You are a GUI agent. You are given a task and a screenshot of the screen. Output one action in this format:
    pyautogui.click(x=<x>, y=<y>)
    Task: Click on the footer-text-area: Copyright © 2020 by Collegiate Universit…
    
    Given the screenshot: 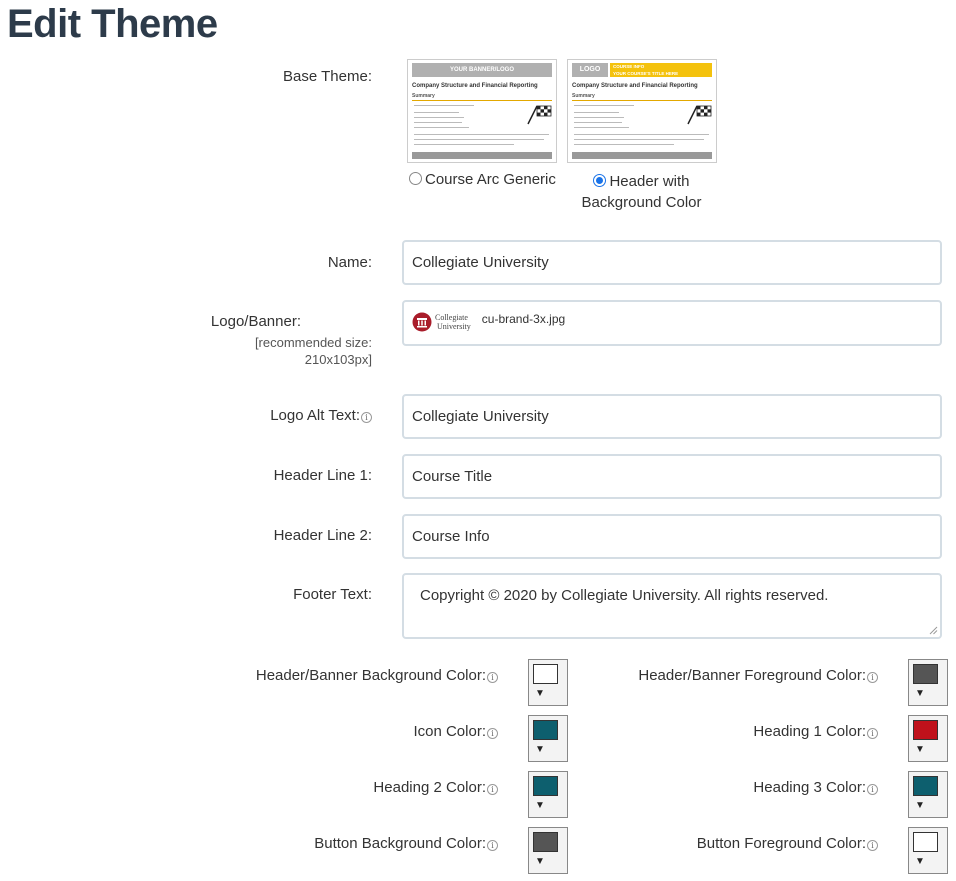 What is the action you would take?
    pyautogui.click(x=672, y=606)
    